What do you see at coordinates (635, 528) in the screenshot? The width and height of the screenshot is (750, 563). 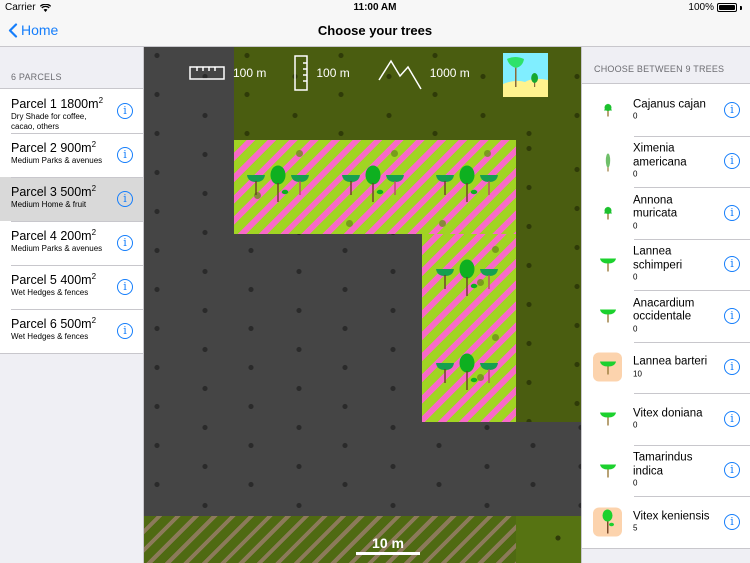 I see `tree-count: 5` at bounding box center [635, 528].